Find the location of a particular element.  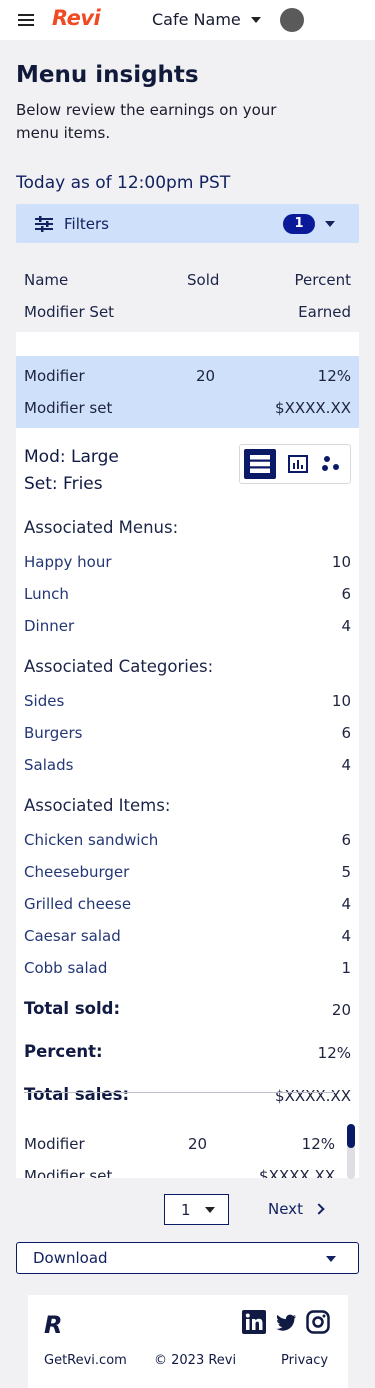

item-count: 5 is located at coordinates (346, 872).